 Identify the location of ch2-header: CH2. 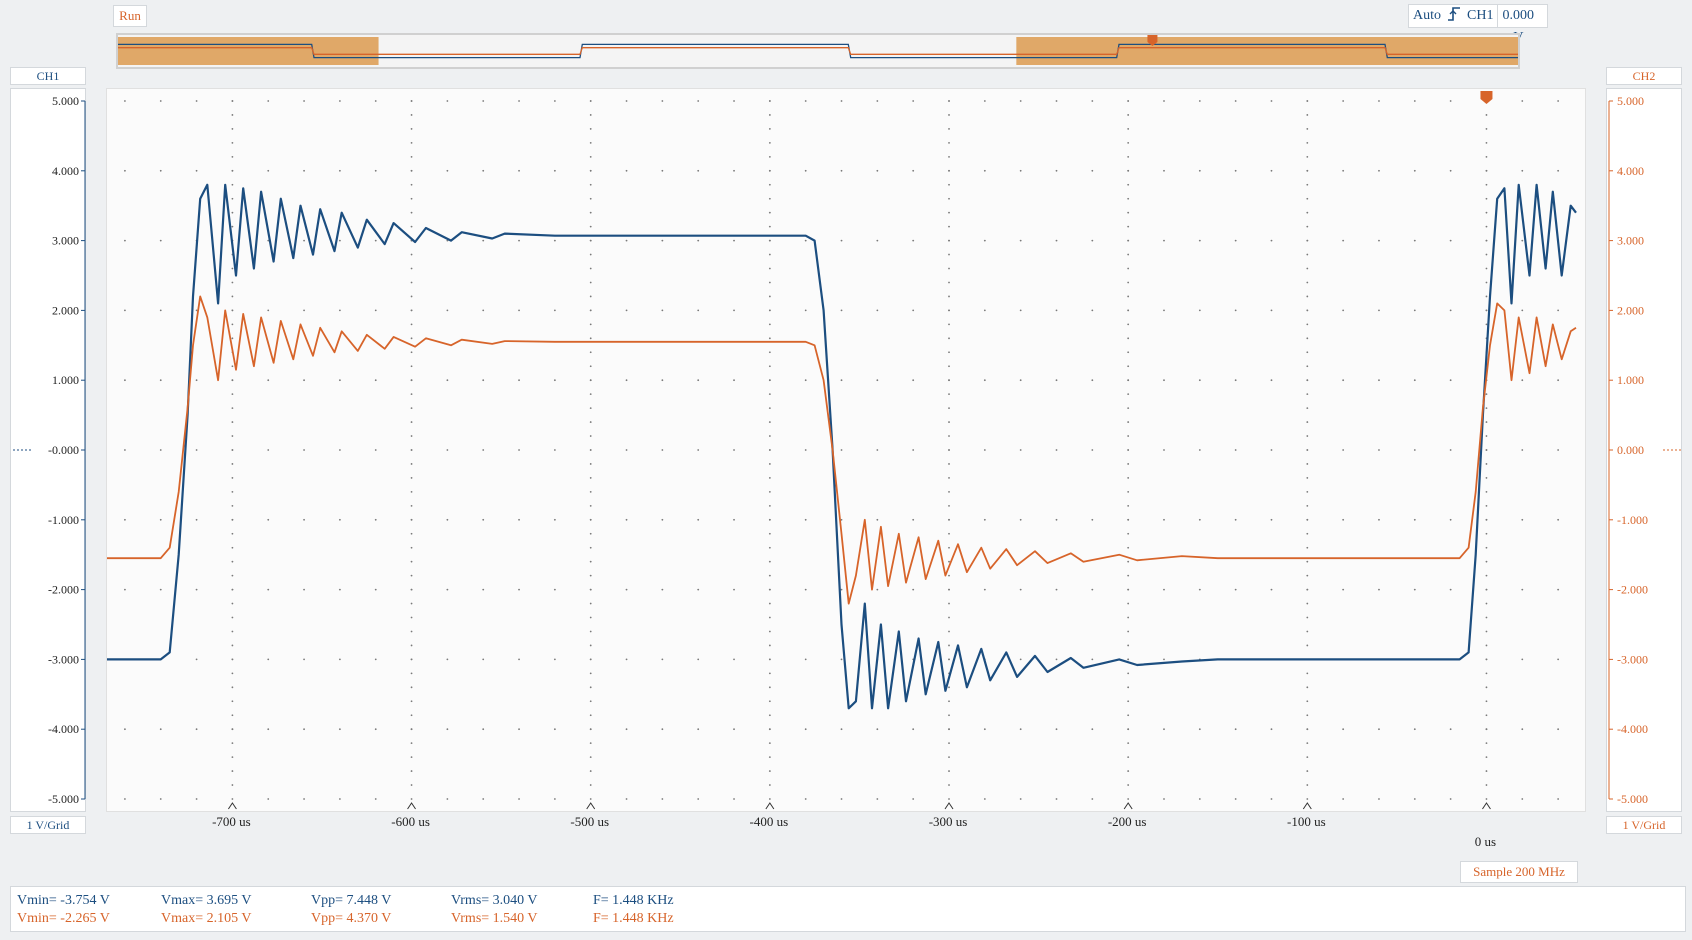
(1644, 76).